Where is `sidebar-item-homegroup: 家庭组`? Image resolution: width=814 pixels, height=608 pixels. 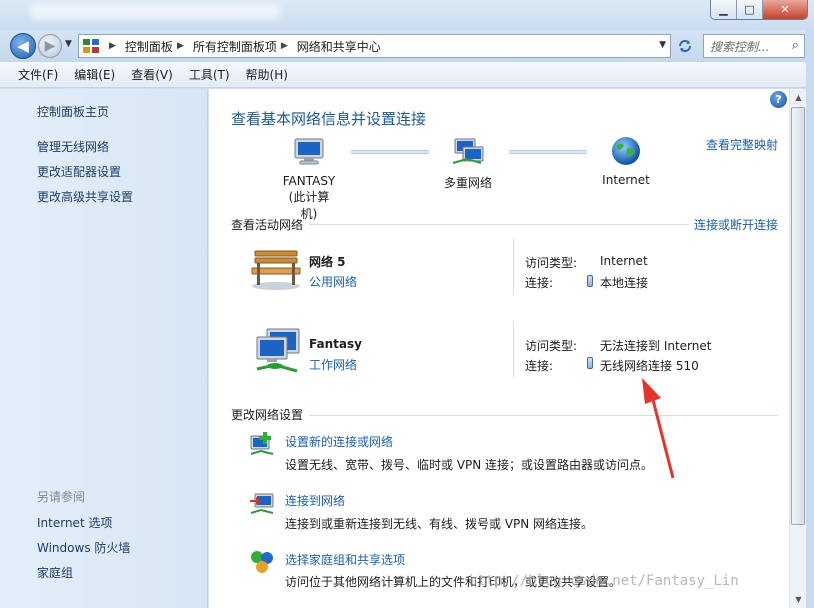
sidebar-item-homegroup: 家庭组 is located at coordinates (55, 572).